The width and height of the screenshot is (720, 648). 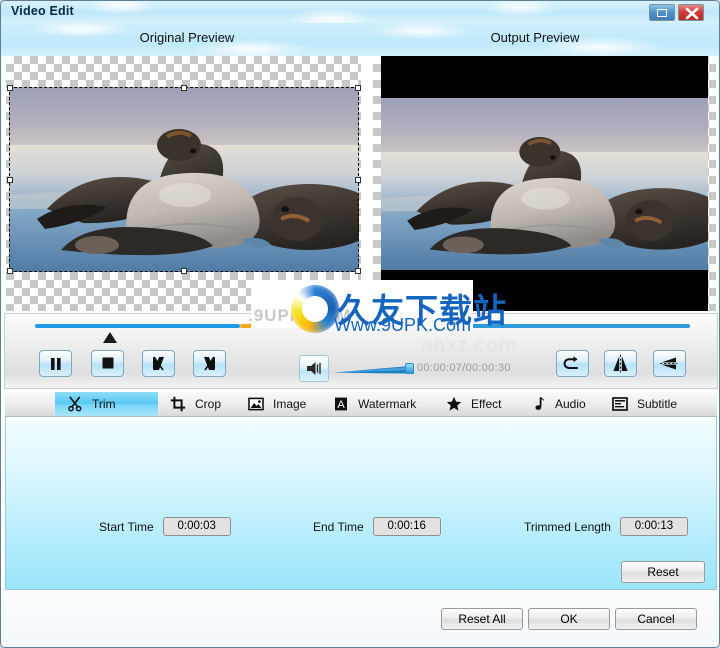 I want to click on trimmed-length-group: Trimmed Length 0:00:13, so click(x=606, y=526).